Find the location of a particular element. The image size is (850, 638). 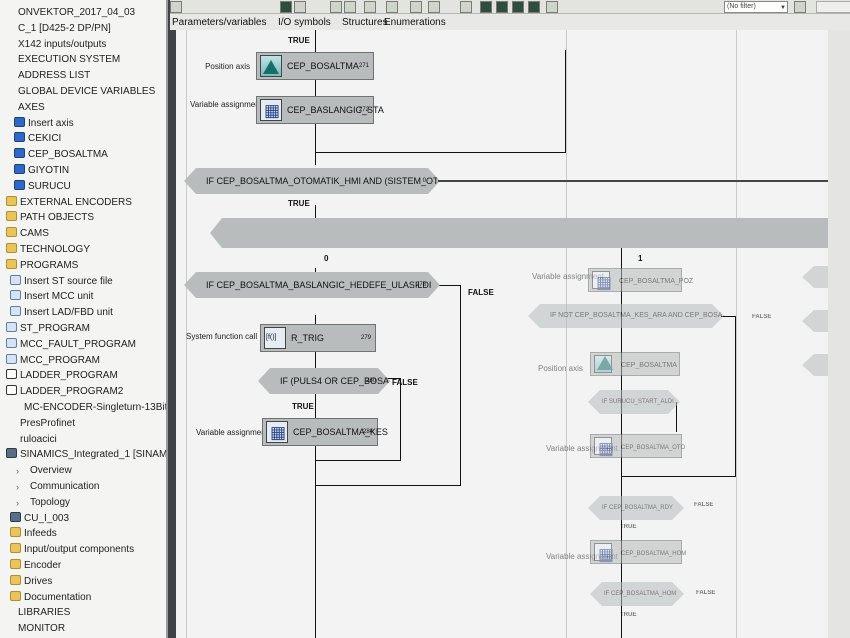

variable-assignment-block: CEP_BOSALTMA_POZ is located at coordinates (640, 282).